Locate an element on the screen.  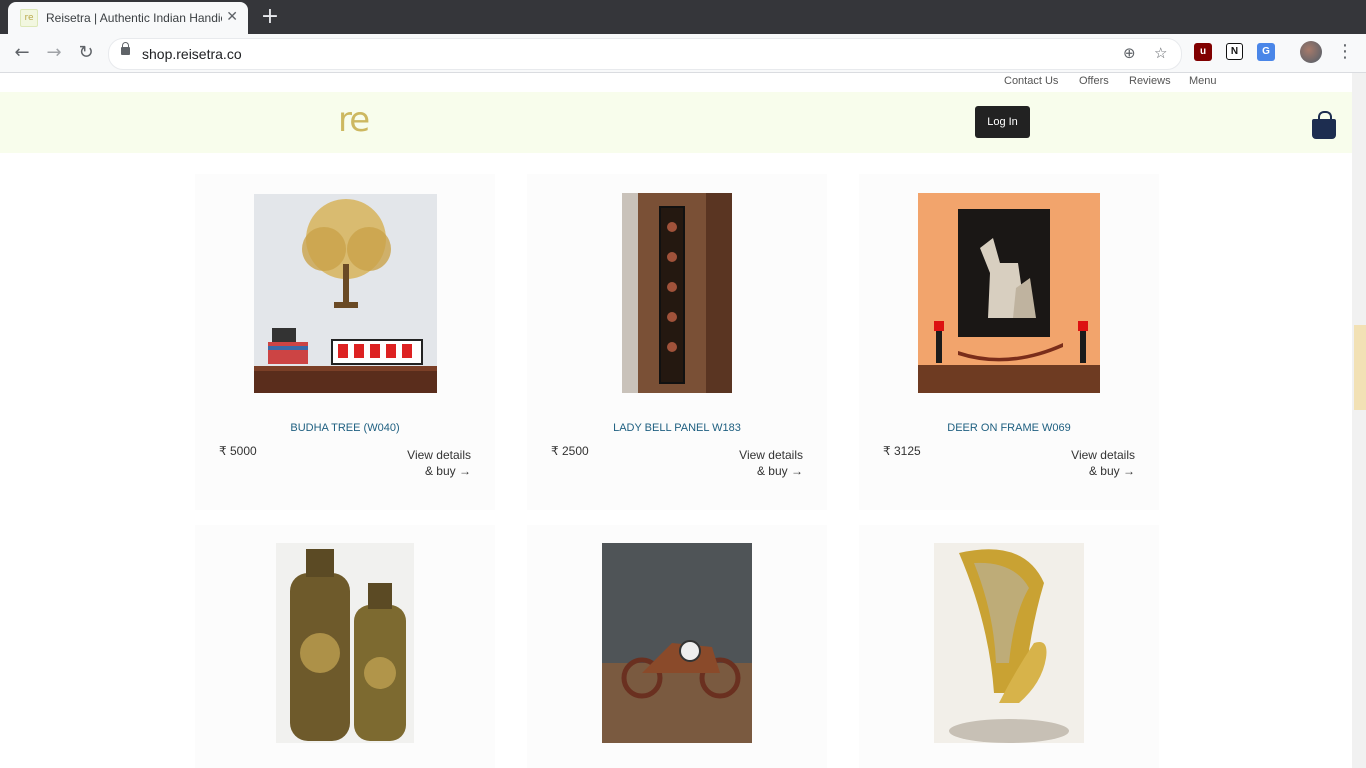
tab-title: Reisetra | Authentic Indian Handicrafts is located at coordinates (134, 18).